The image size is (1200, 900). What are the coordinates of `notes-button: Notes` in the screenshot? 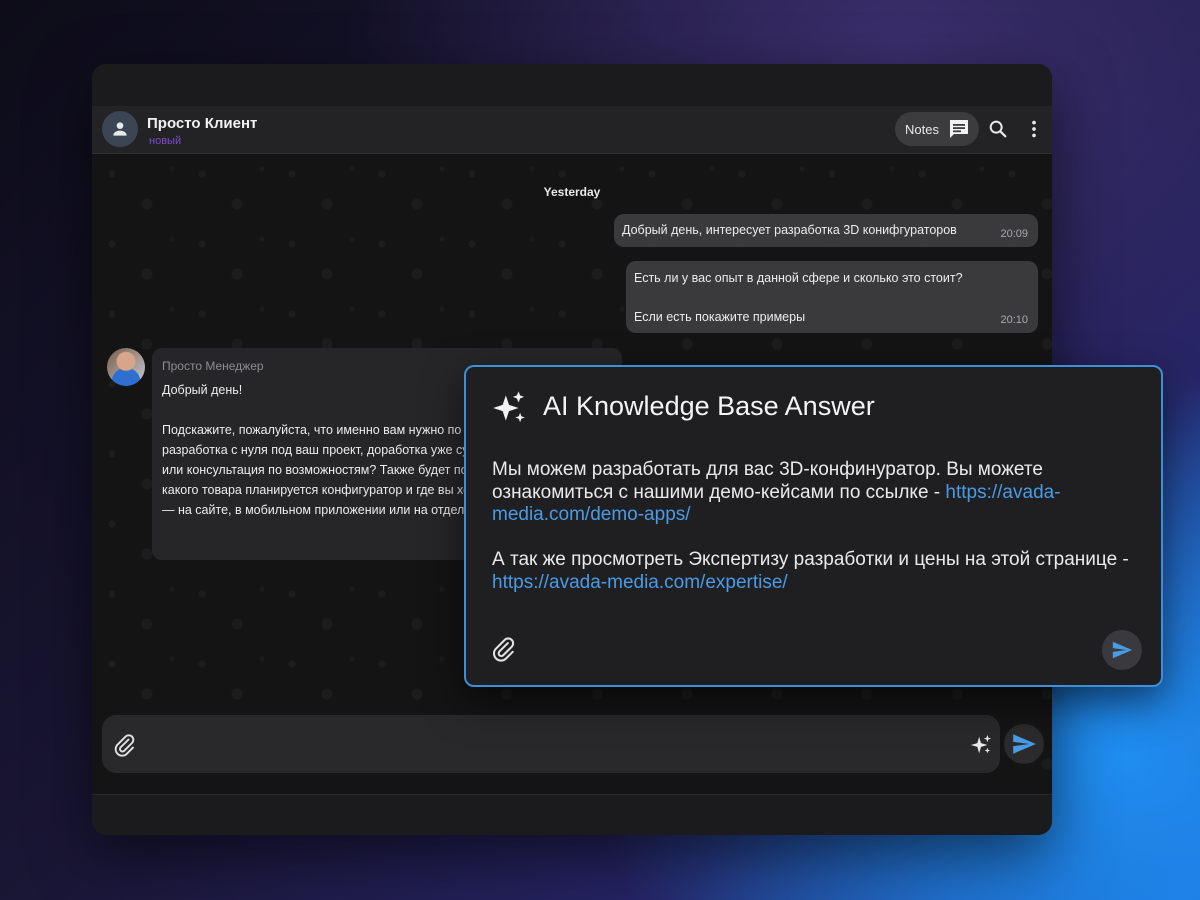 It's located at (937, 129).